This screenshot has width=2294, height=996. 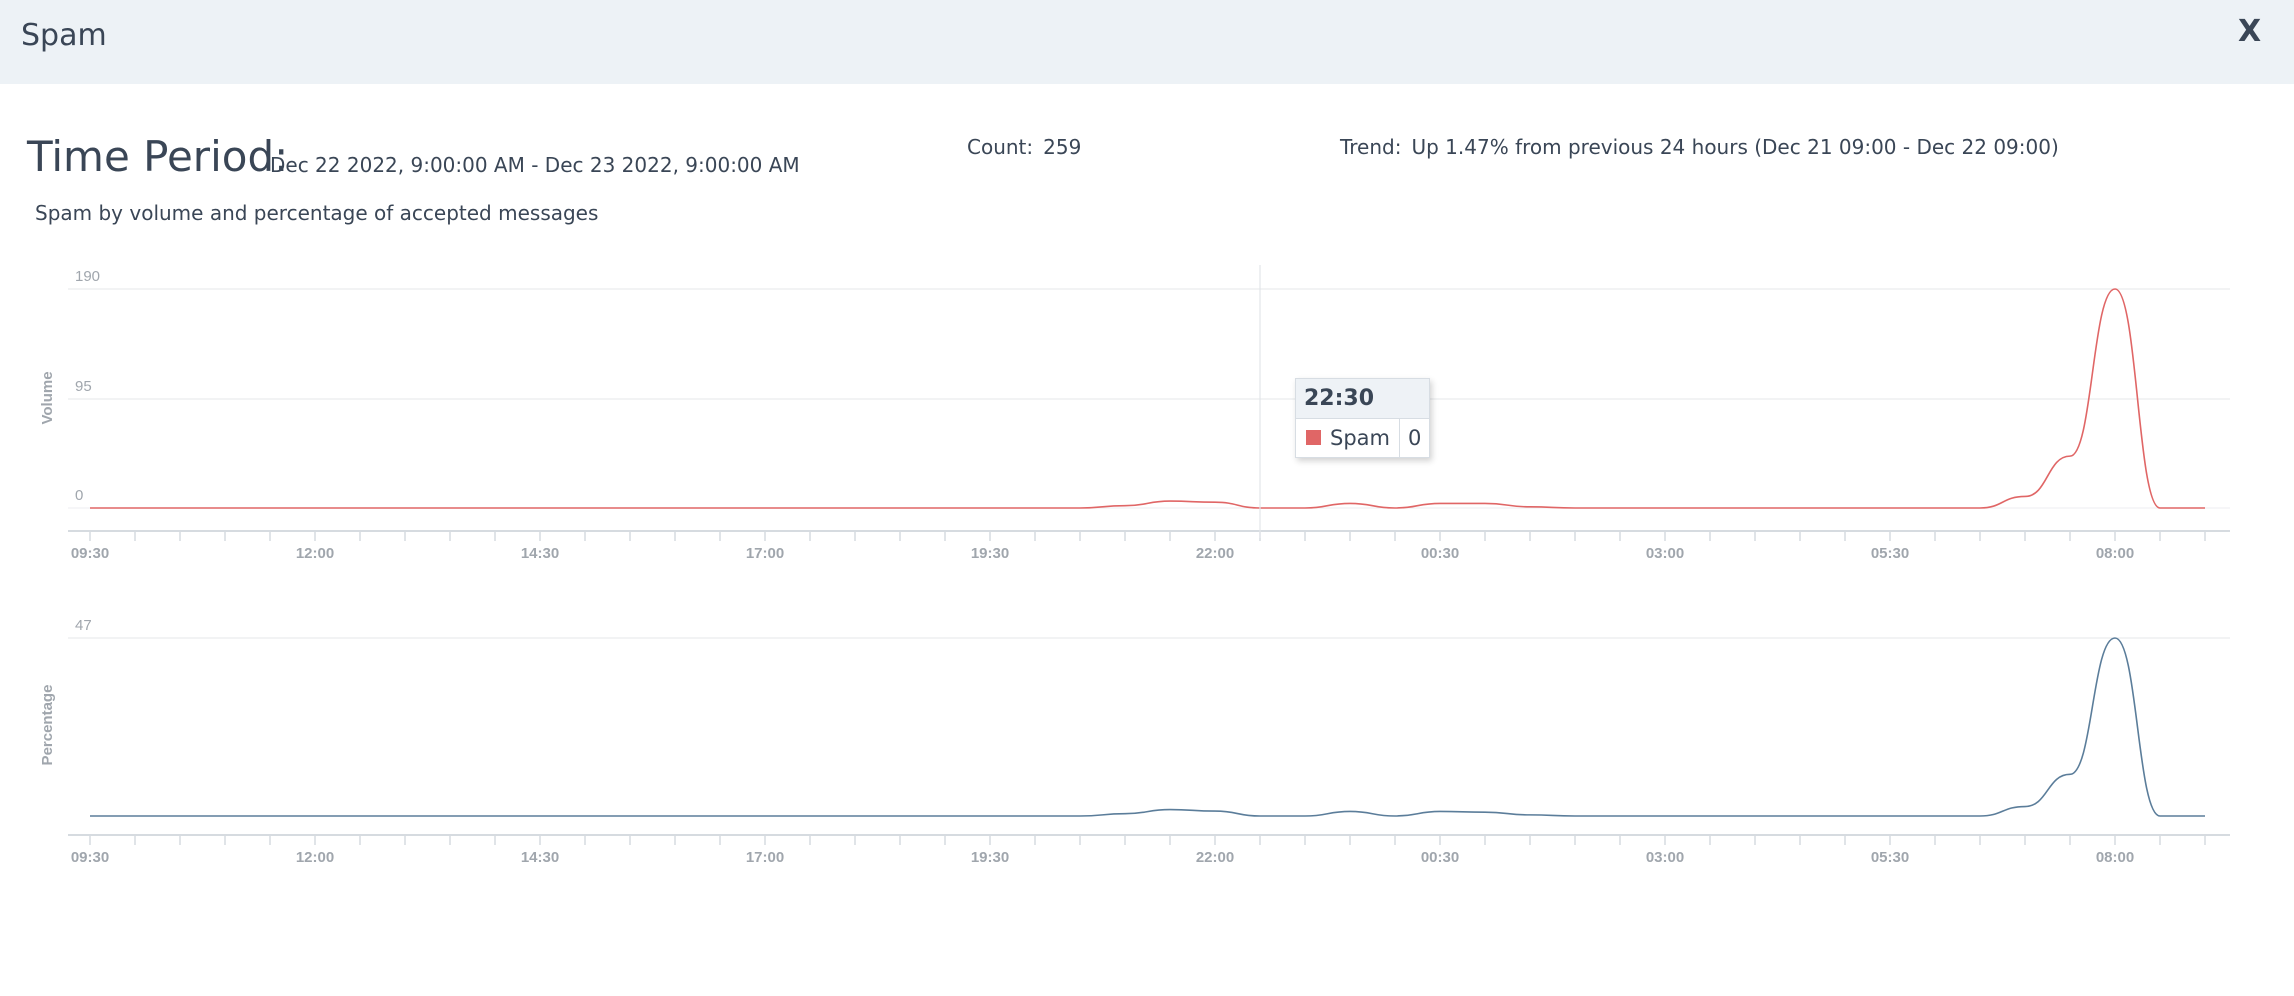 I want to click on y-tick-label: 190, so click(x=87, y=276).